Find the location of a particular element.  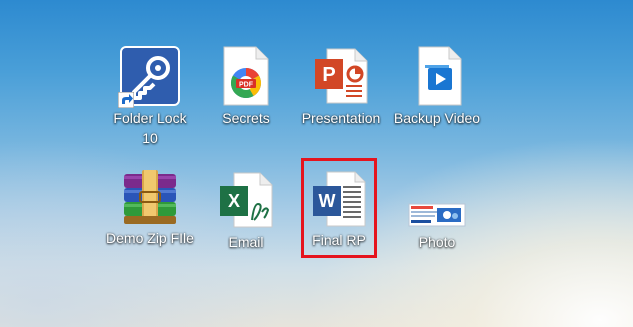

winrar-archive-icon is located at coordinates (150, 198).